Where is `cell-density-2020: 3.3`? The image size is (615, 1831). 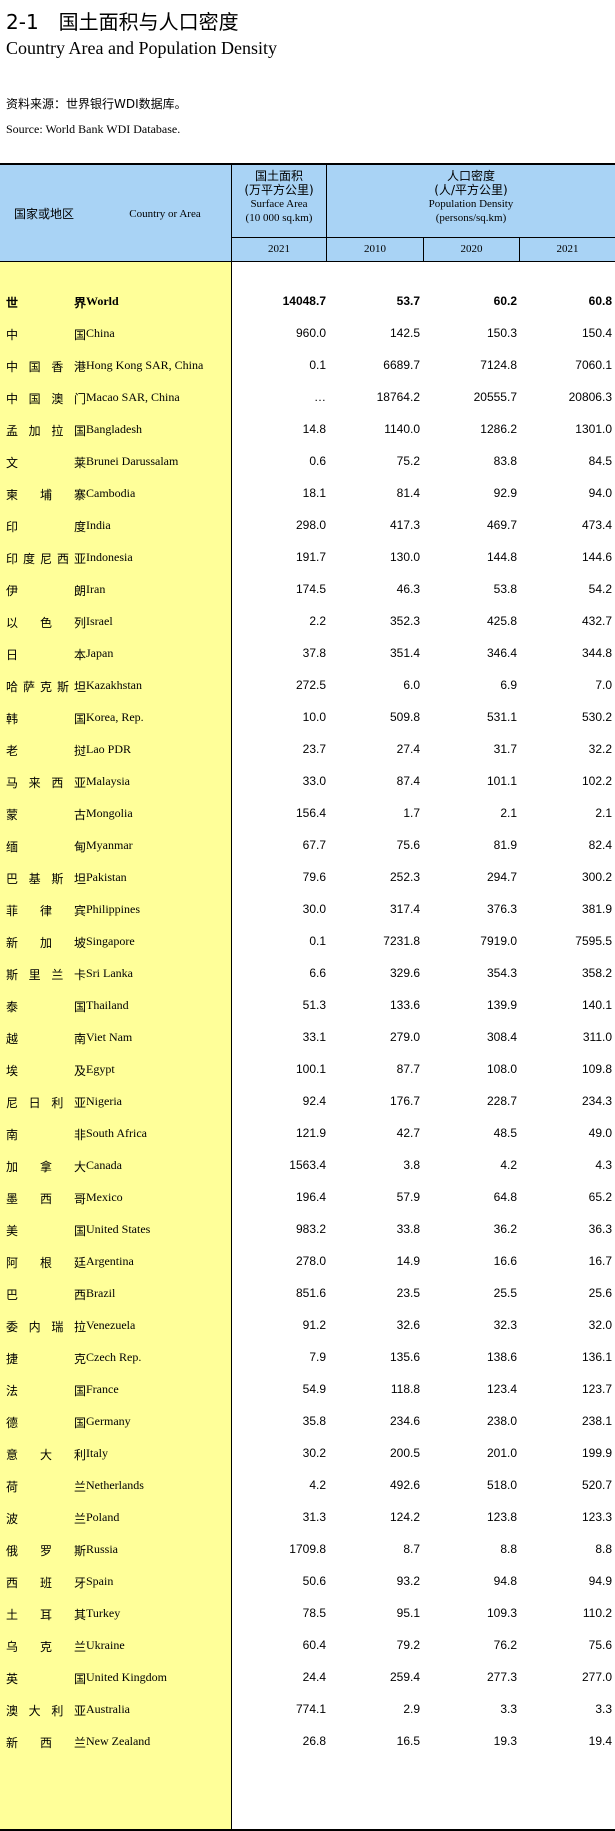 cell-density-2020: 3.3 is located at coordinates (508, 1709).